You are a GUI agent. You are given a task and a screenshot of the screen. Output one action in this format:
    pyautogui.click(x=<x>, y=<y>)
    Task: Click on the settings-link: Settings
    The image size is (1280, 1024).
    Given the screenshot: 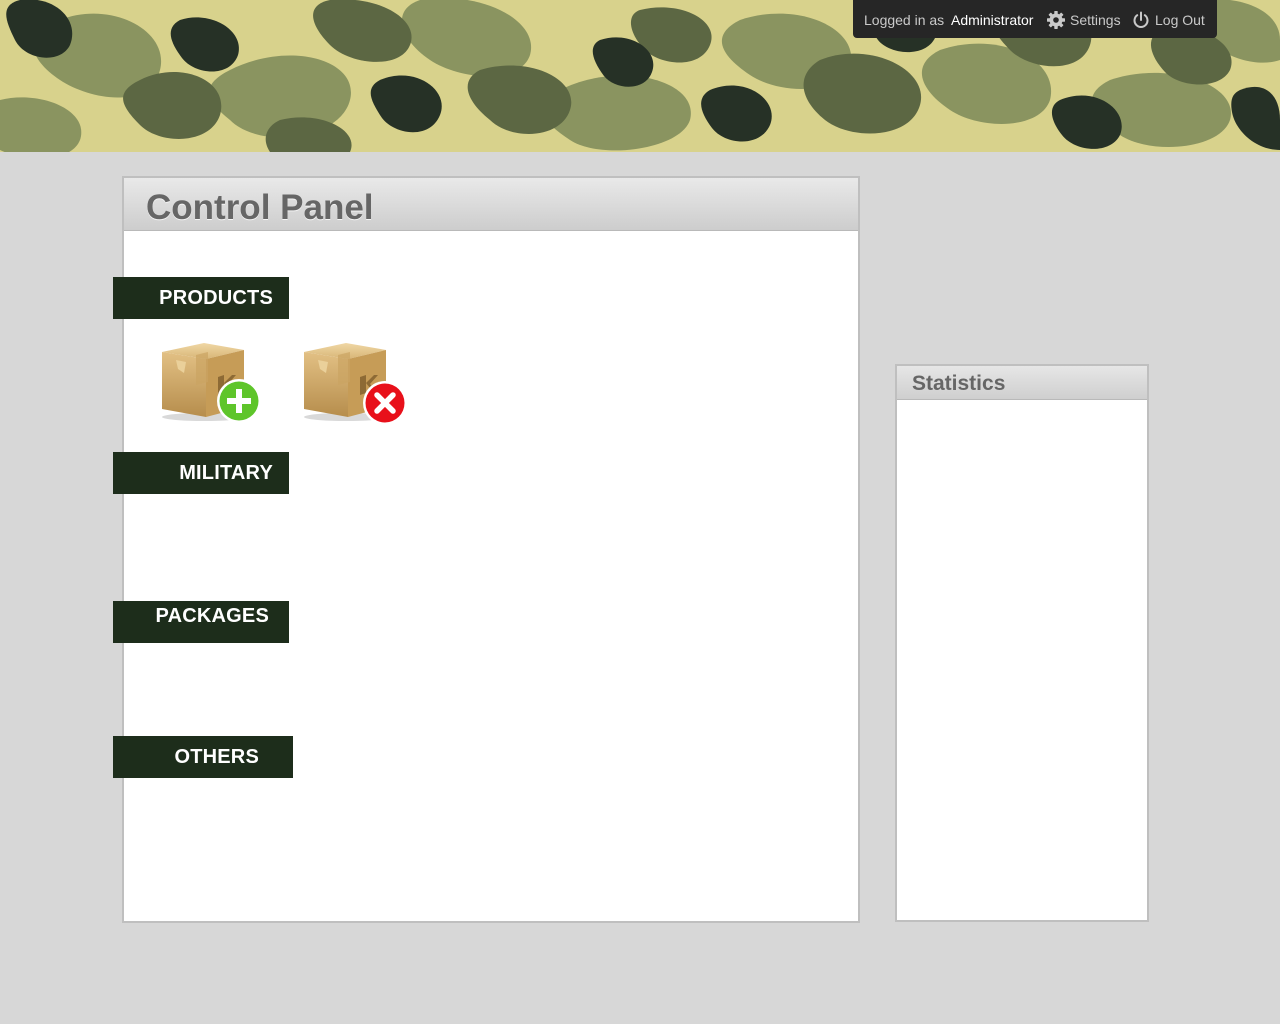 What is the action you would take?
    pyautogui.click(x=1083, y=20)
    